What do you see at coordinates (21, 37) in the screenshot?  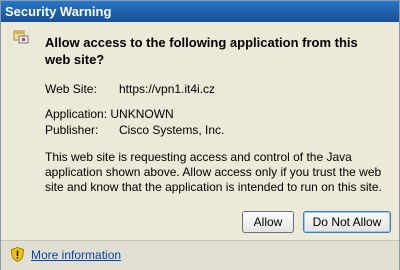 I see `java-app-icon` at bounding box center [21, 37].